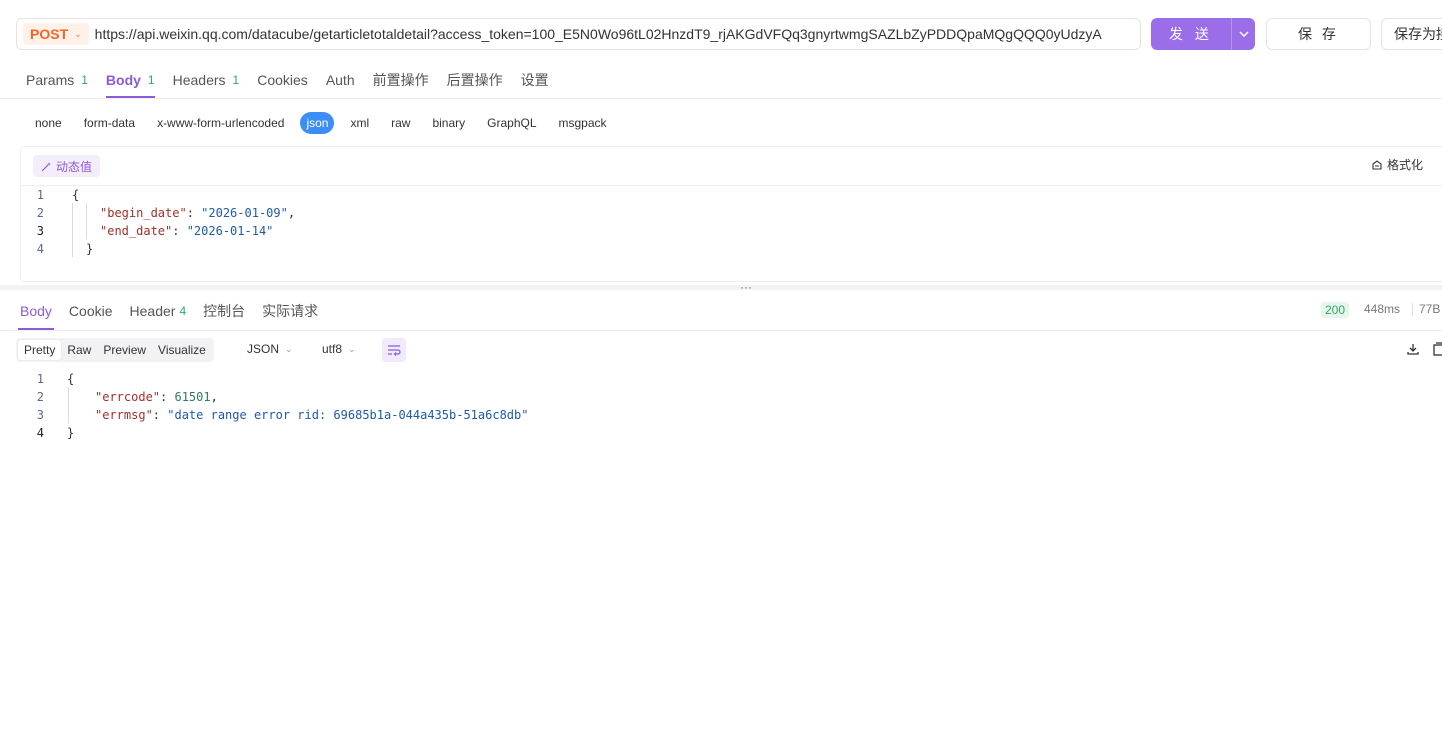  I want to click on word-wrap-button, so click(394, 350).